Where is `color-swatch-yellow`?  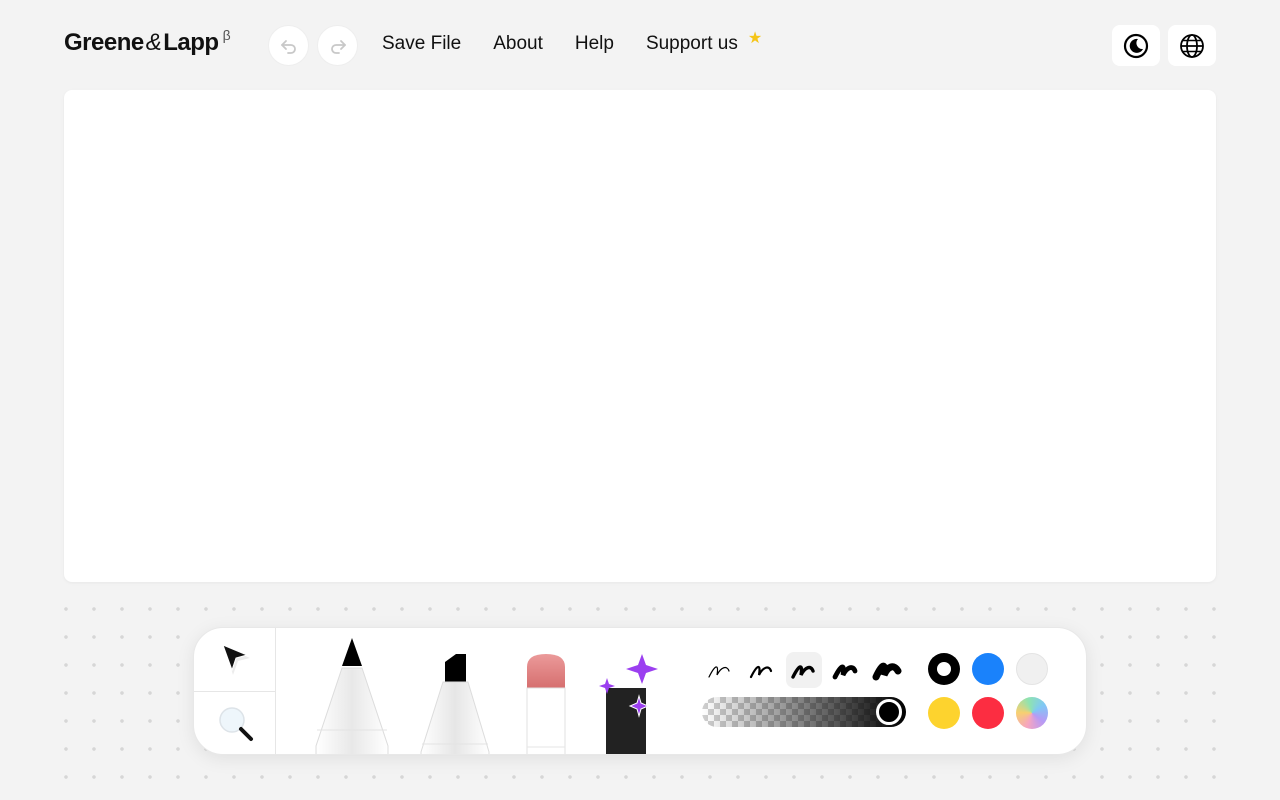
color-swatch-yellow is located at coordinates (944, 713).